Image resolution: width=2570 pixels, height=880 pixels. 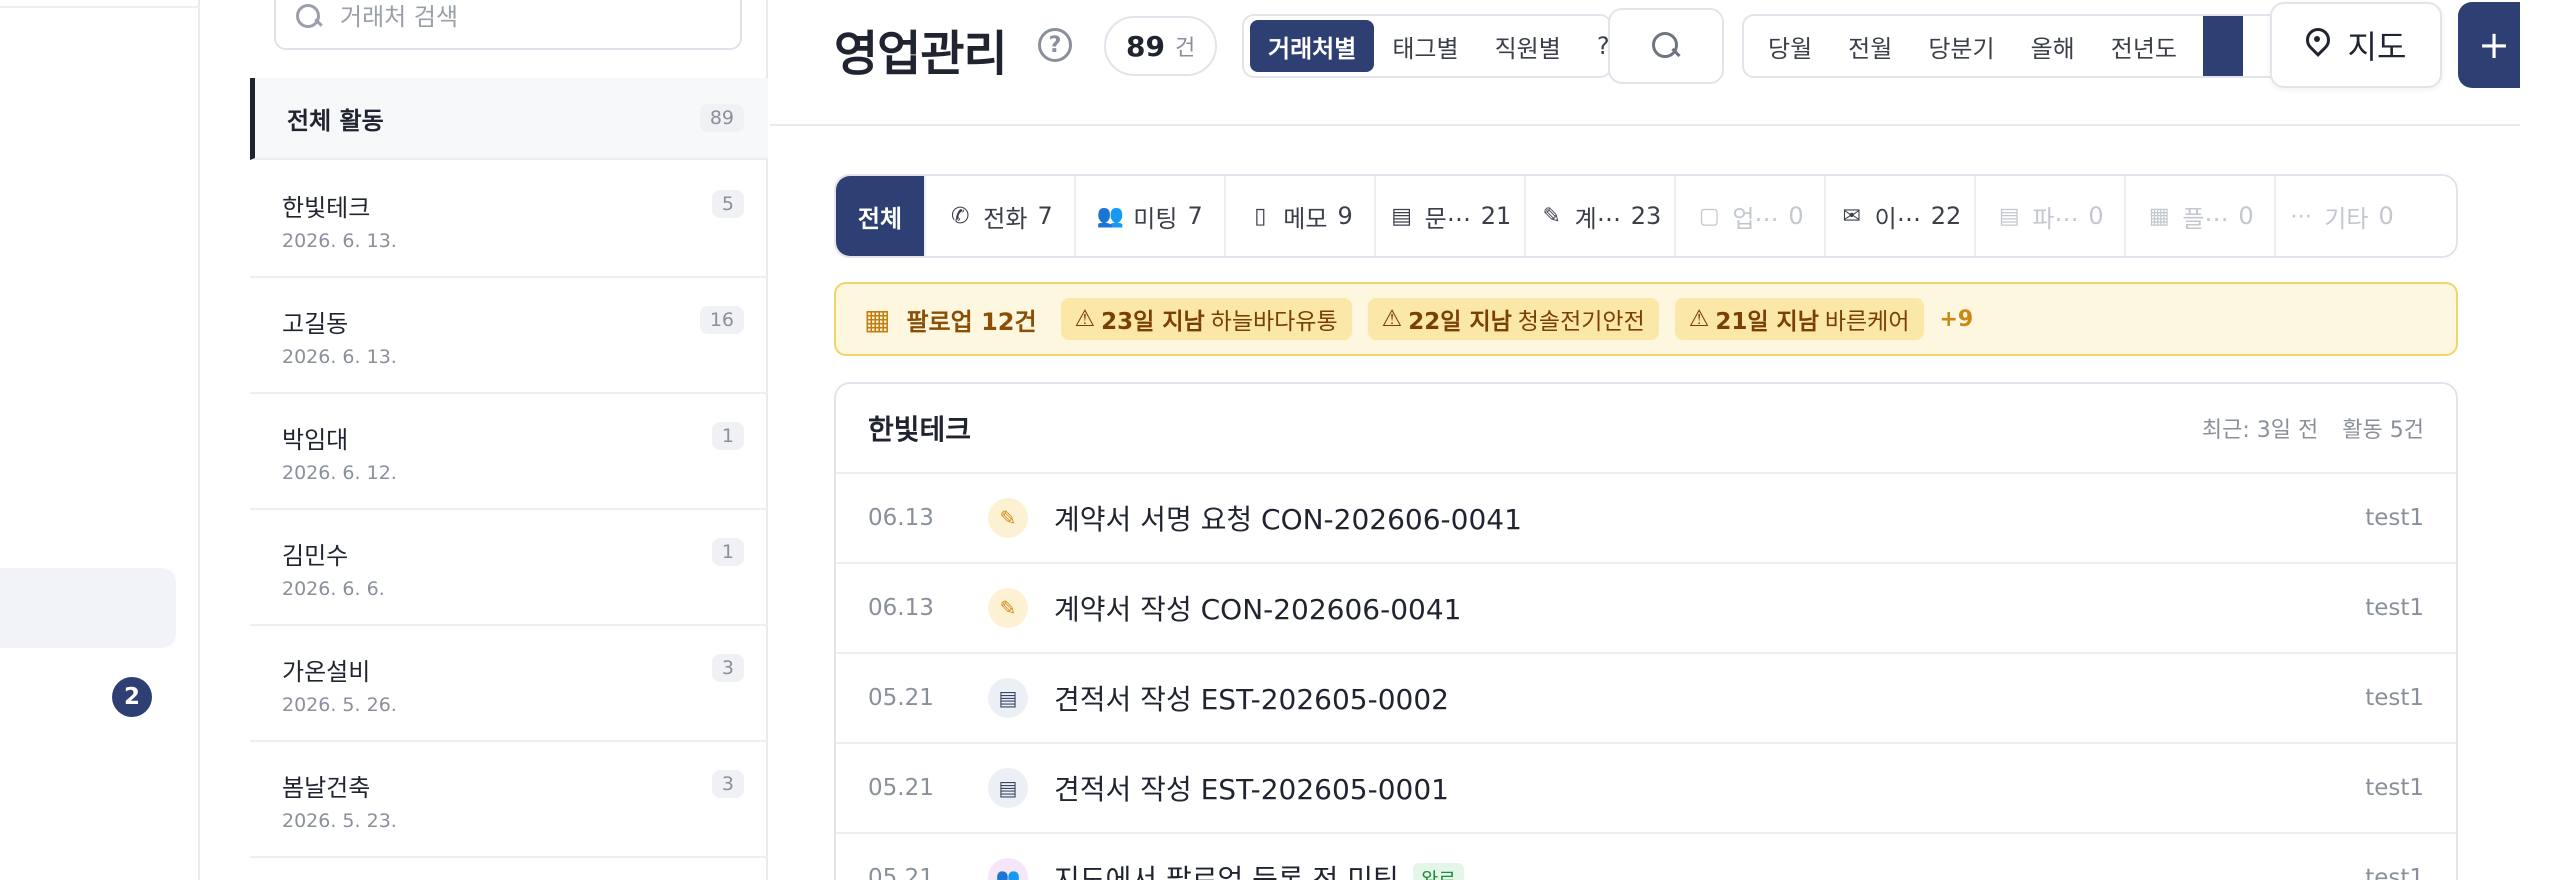 What do you see at coordinates (2055, 218) in the screenshot?
I see `type-tab-label: 파⋯` at bounding box center [2055, 218].